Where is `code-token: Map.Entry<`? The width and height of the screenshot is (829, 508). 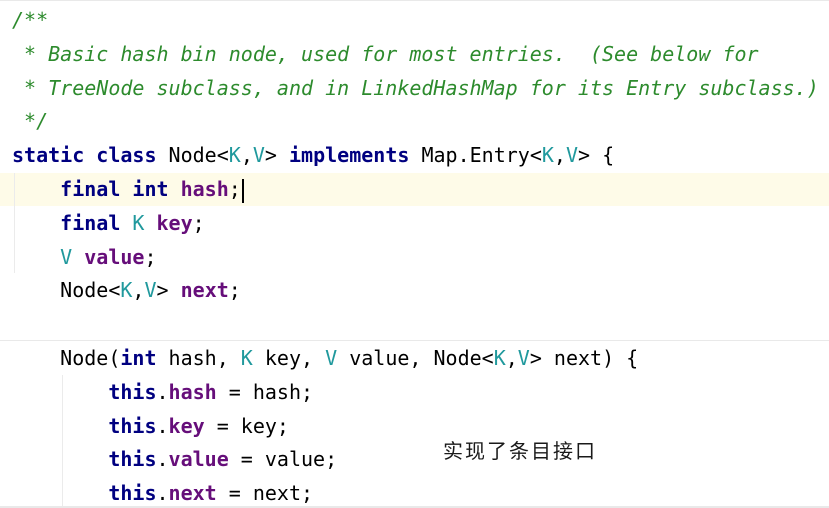
code-token: Map.Entry< is located at coordinates (481, 155).